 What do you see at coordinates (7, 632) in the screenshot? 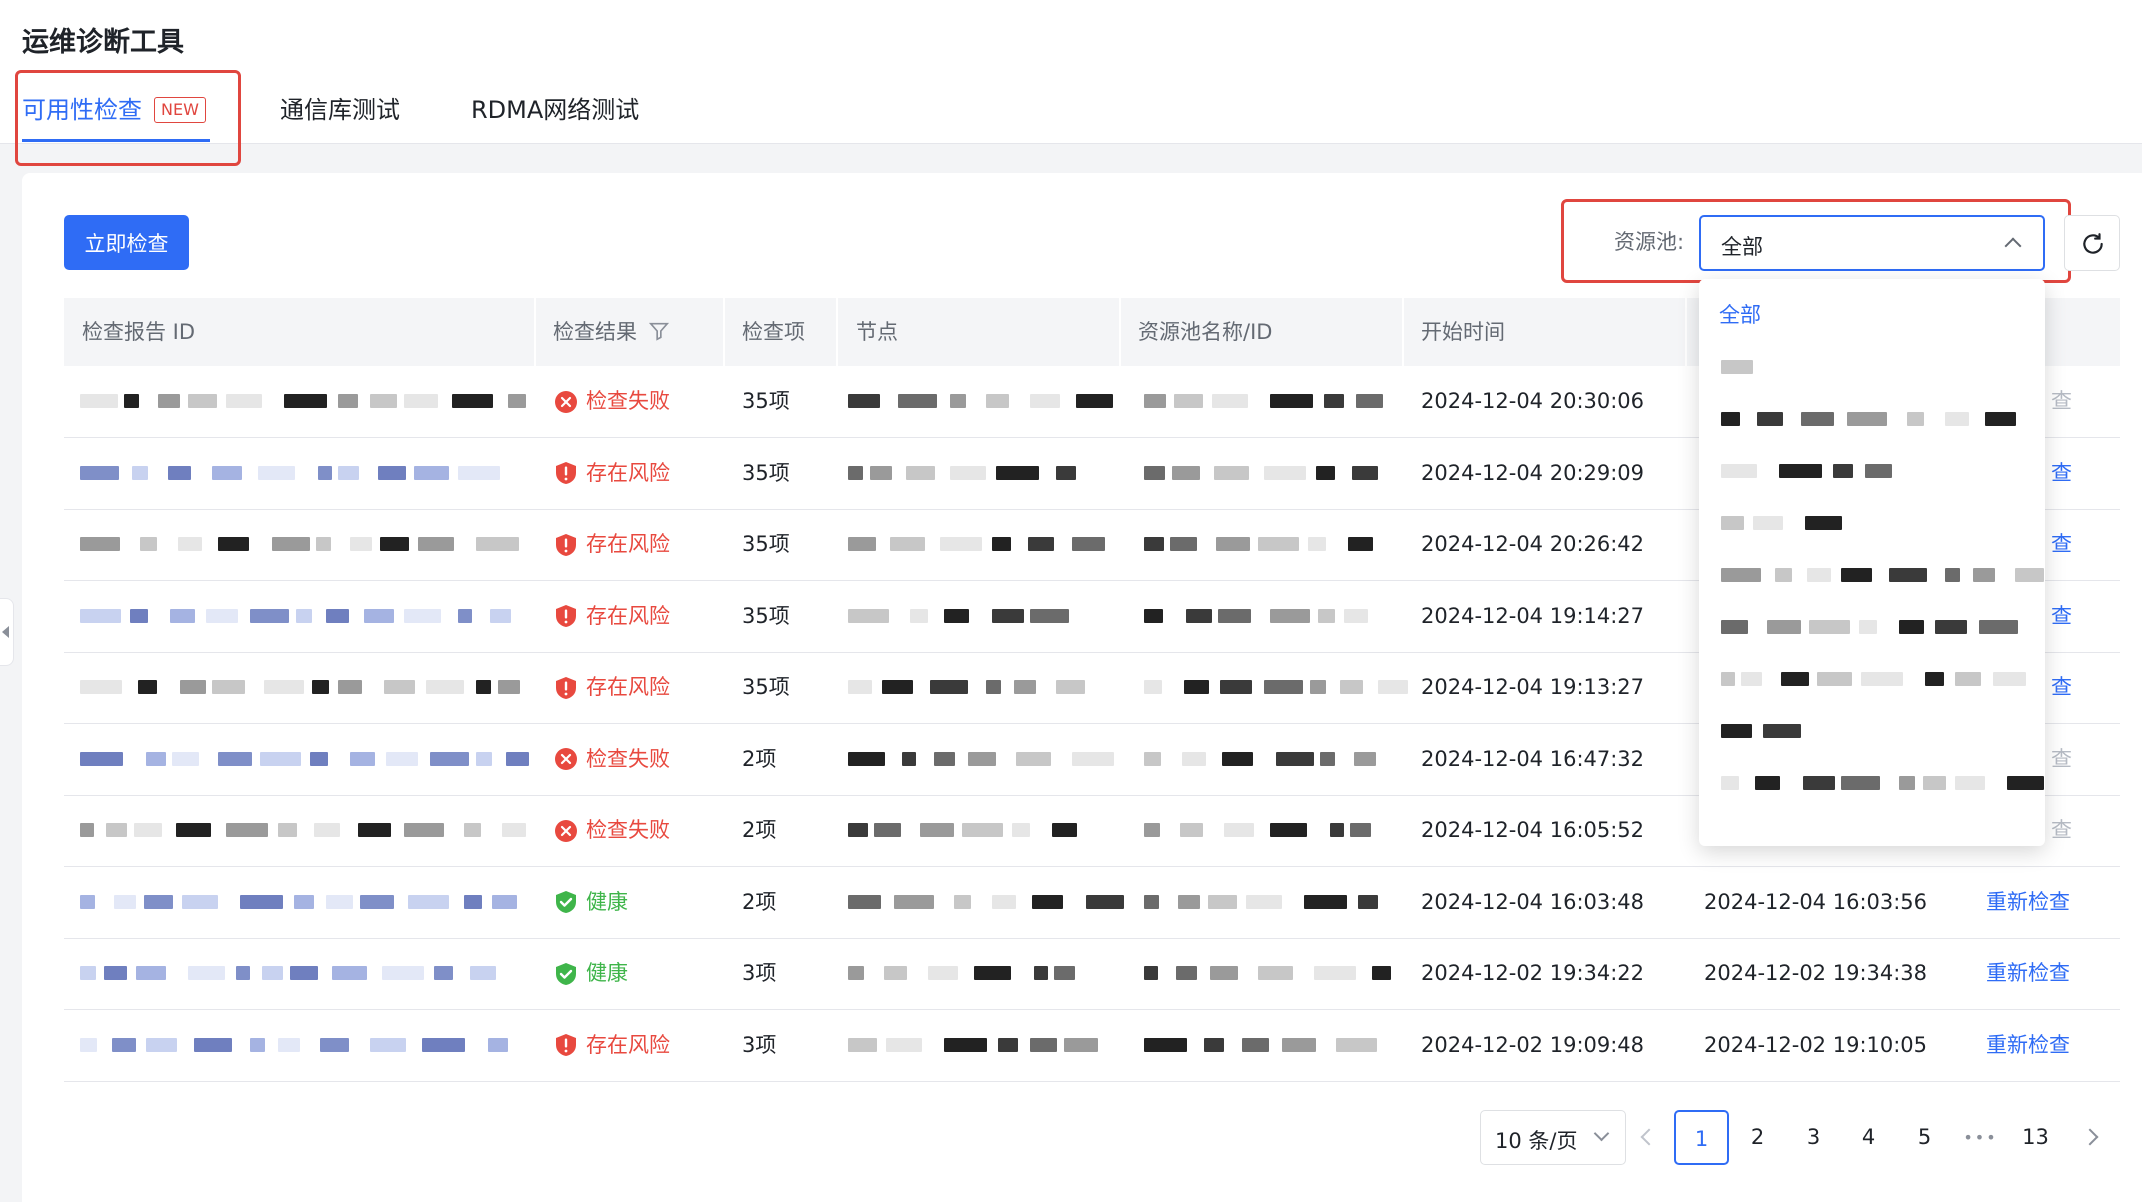
I see `sidebar-collapse-handle` at bounding box center [7, 632].